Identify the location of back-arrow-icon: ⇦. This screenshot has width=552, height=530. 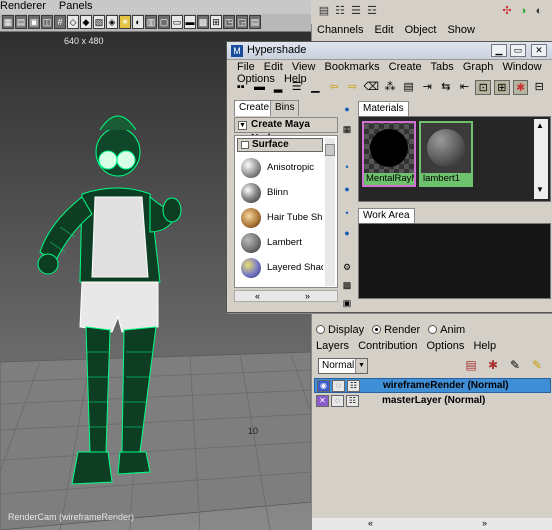
(334, 87).